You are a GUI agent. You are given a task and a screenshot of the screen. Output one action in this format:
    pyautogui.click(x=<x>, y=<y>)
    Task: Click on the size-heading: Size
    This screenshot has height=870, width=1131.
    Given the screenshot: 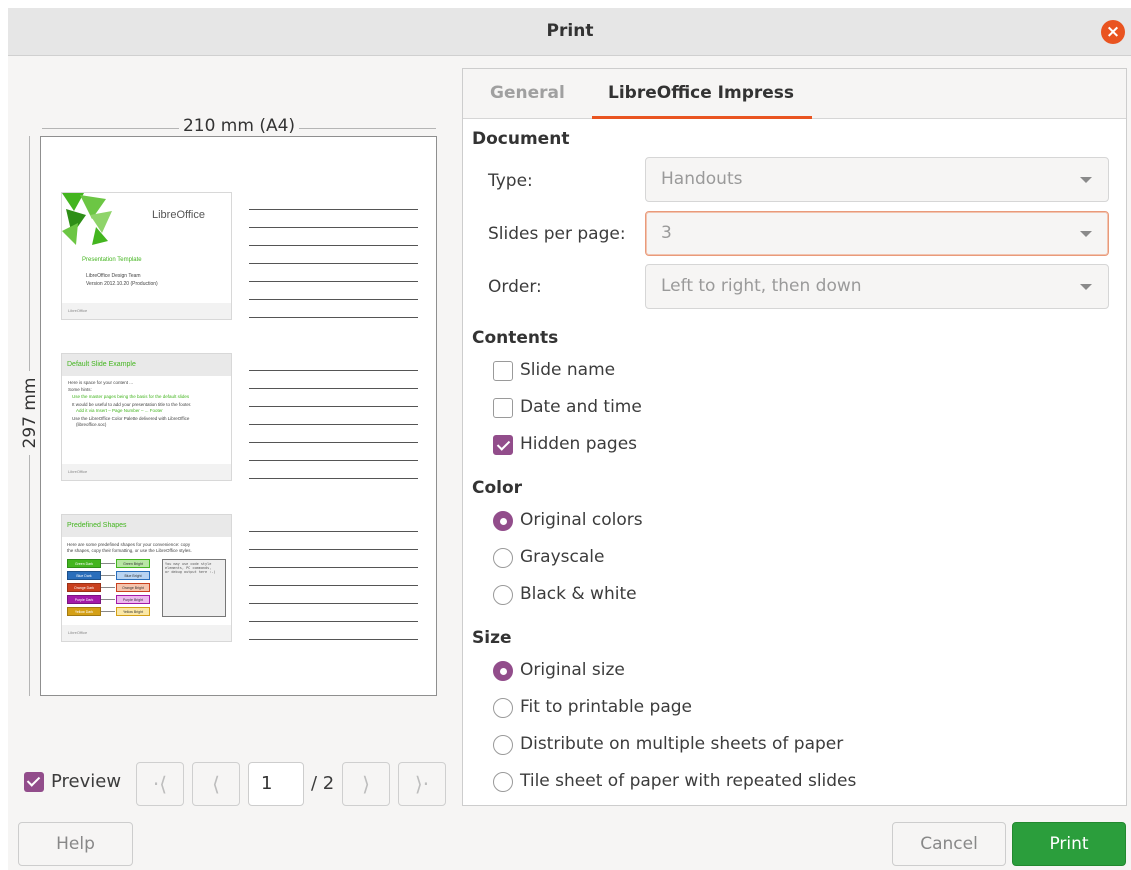 What is the action you would take?
    pyautogui.click(x=492, y=638)
    